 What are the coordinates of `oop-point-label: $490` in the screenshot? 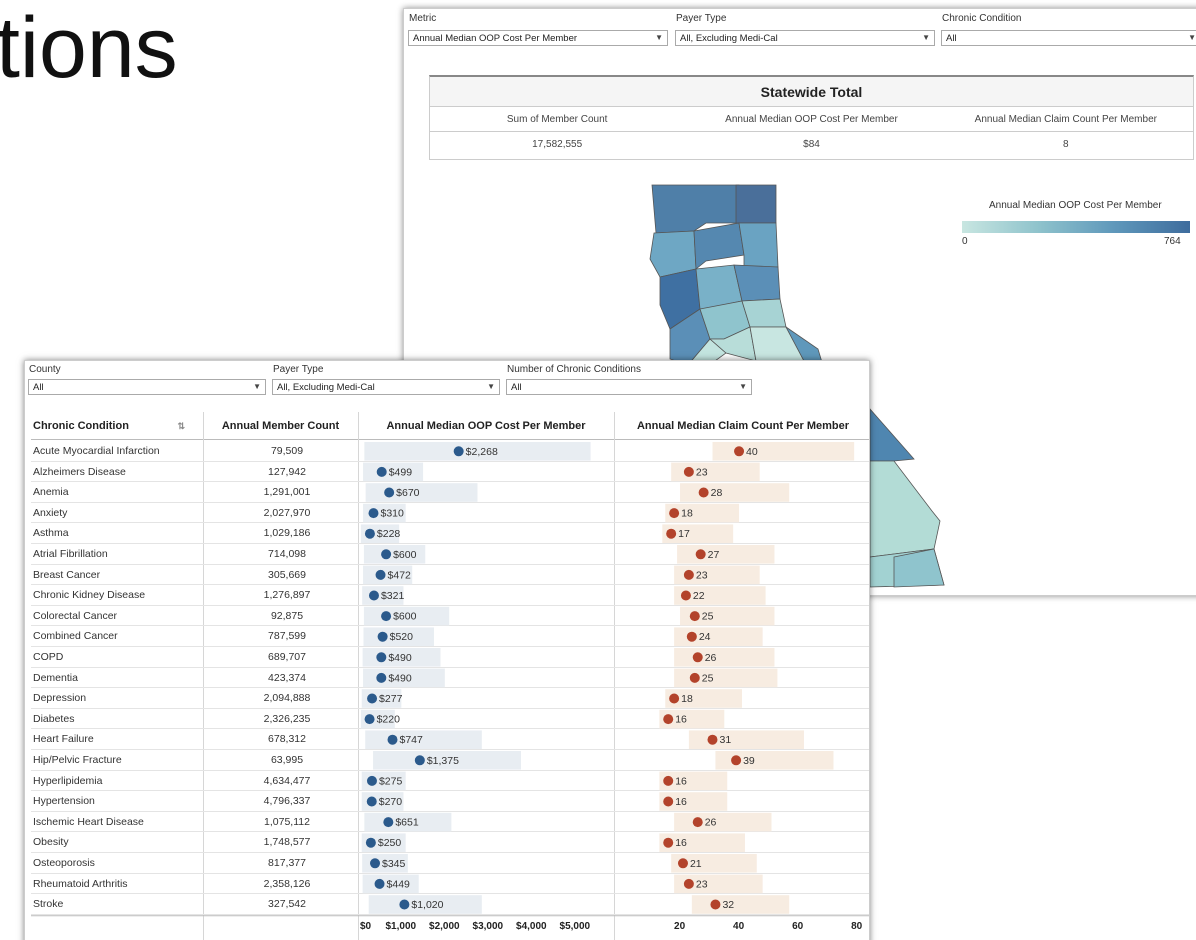 It's located at (400, 678).